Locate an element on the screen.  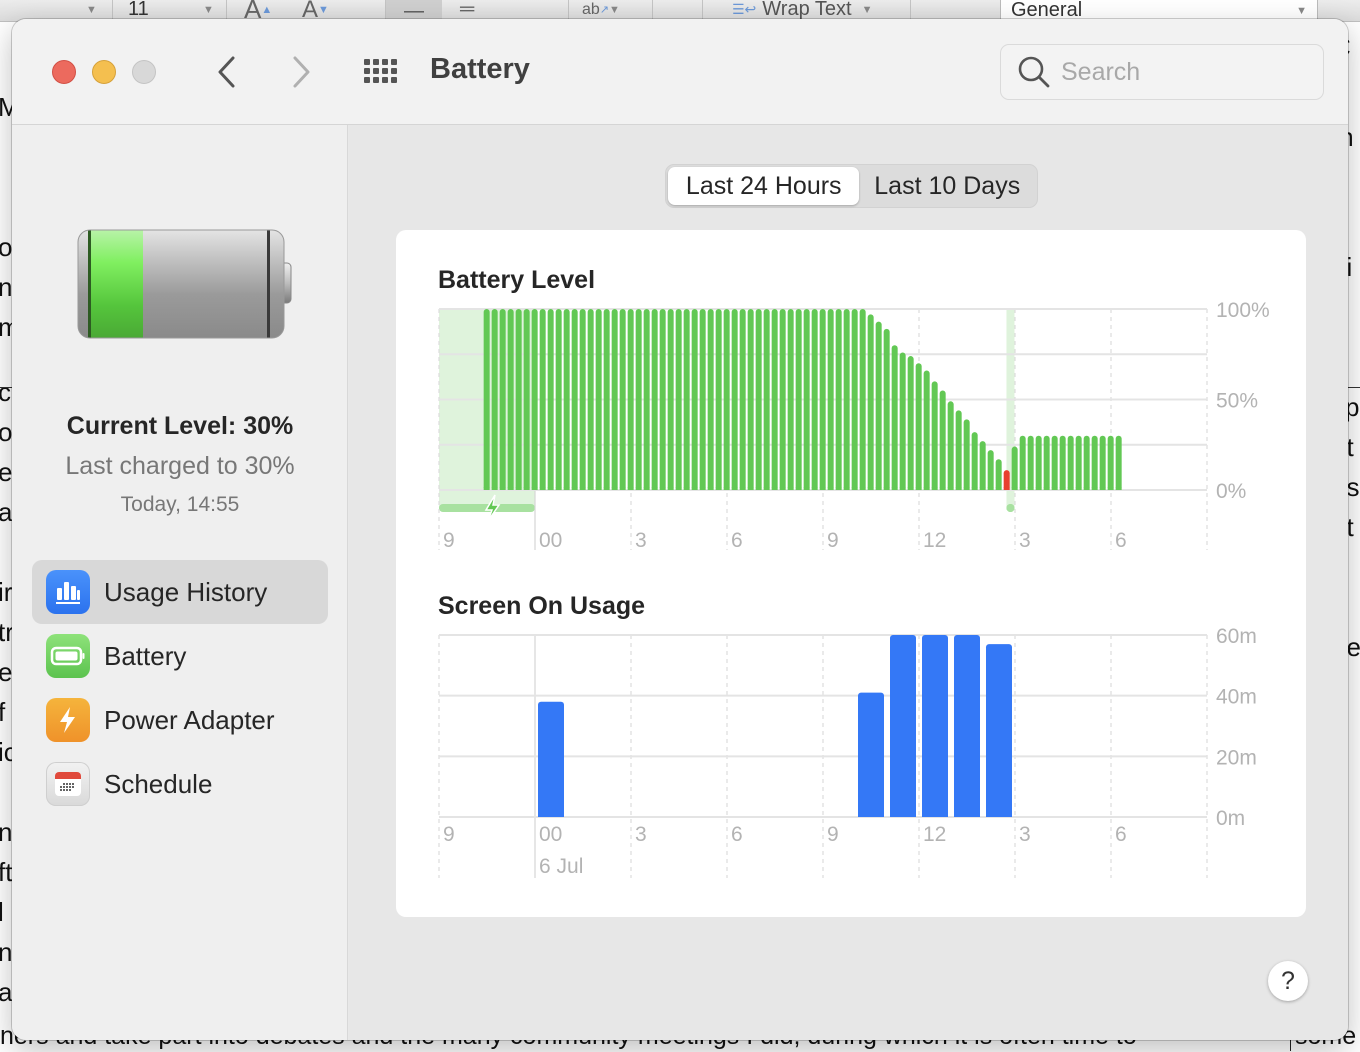
background-text-fragment: n is located at coordinates (6, 832).